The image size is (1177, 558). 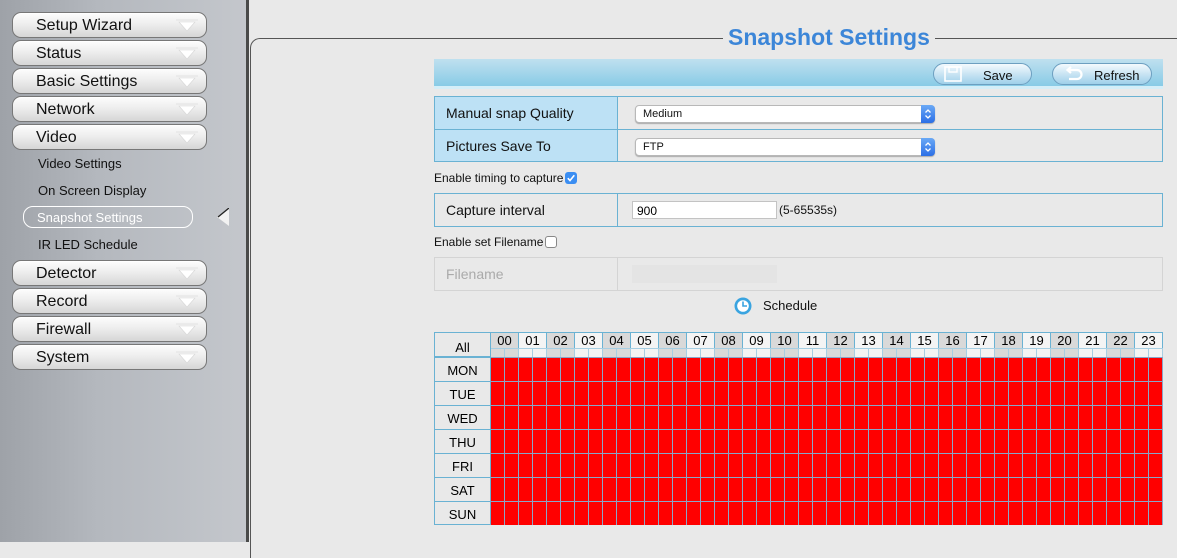 I want to click on day-label-fri: FRI, so click(x=463, y=465).